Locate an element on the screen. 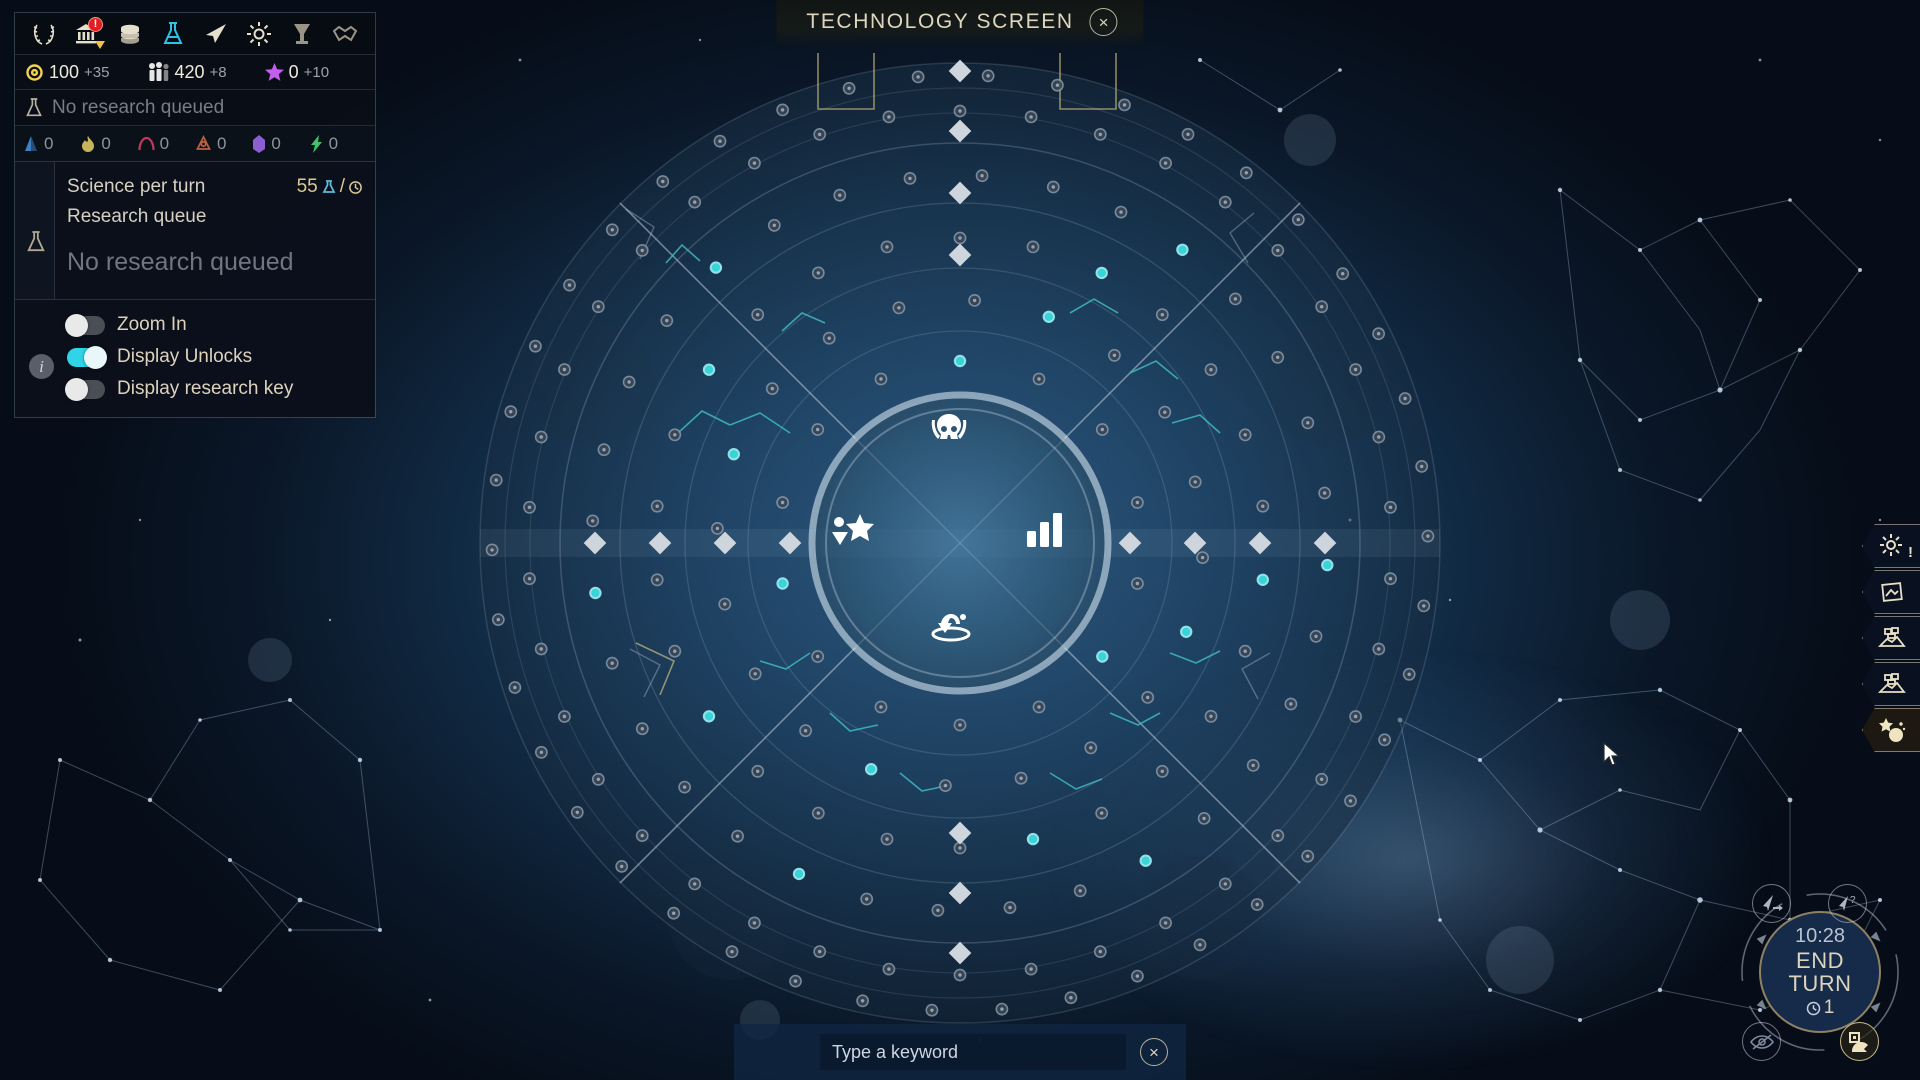 This screenshot has height=1080, width=1920. strategic-hydrogen: 0 is located at coordinates (108, 144).